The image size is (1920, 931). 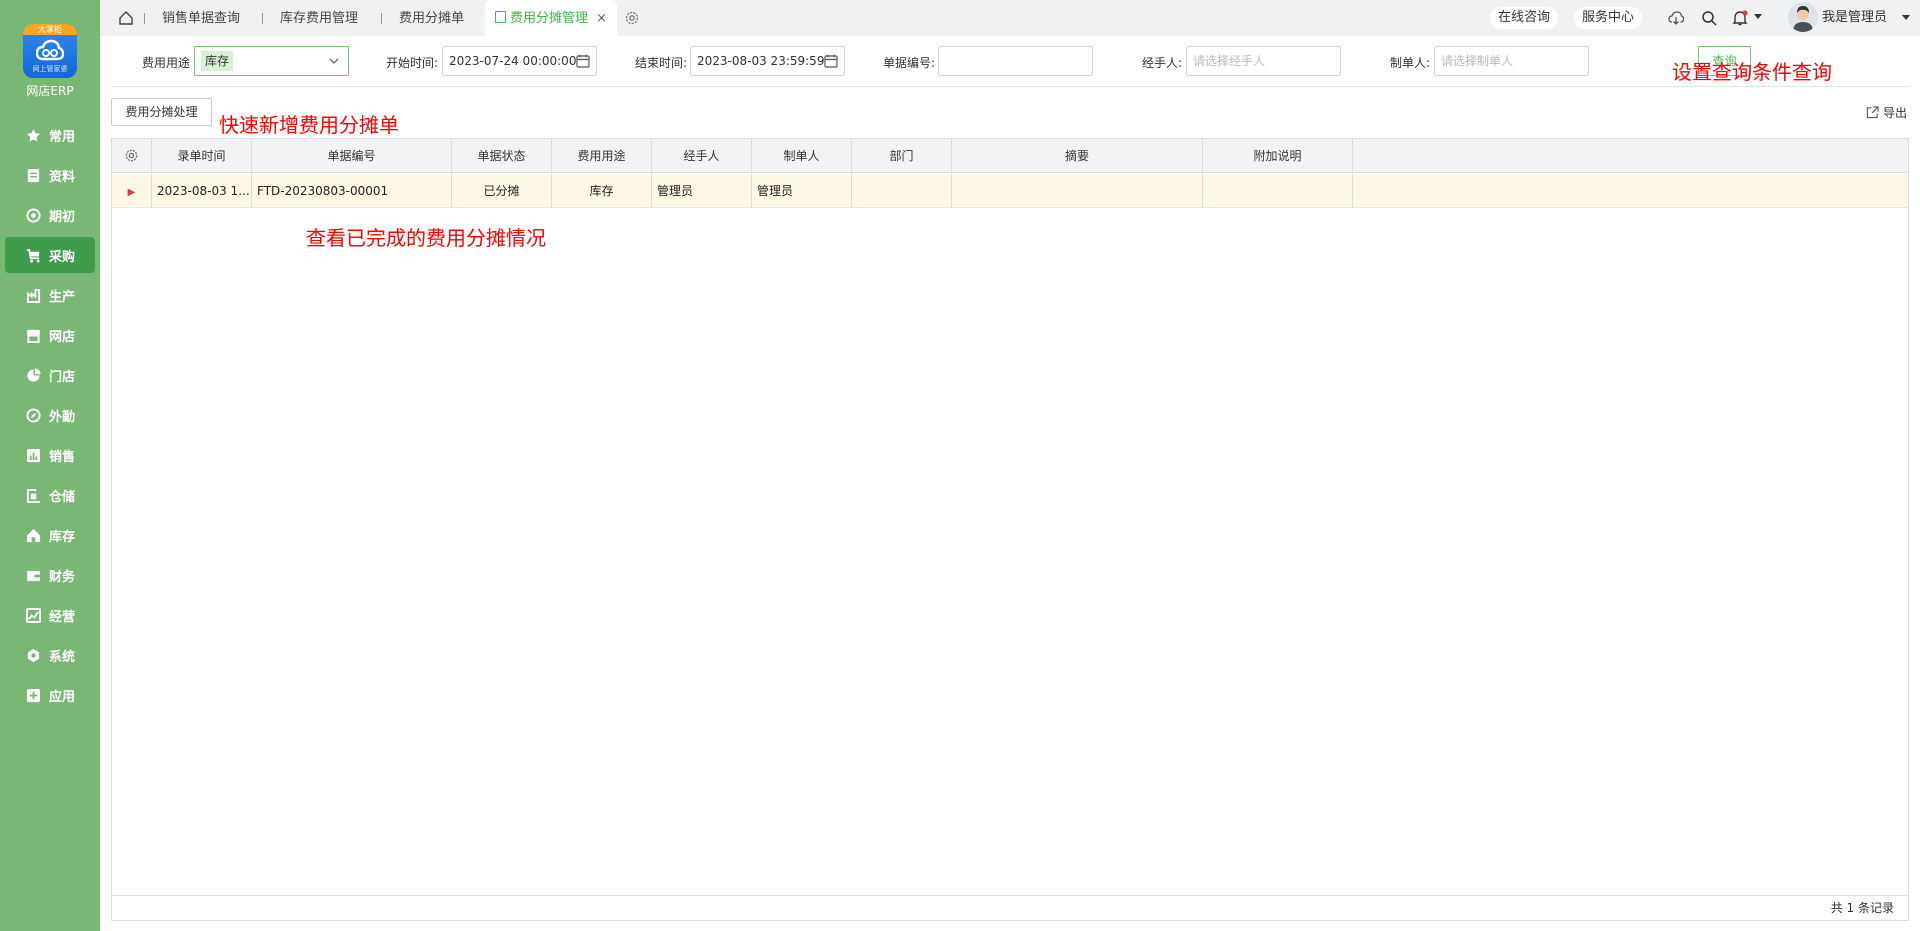 I want to click on sidebar-item-operation: 经营, so click(x=50, y=615).